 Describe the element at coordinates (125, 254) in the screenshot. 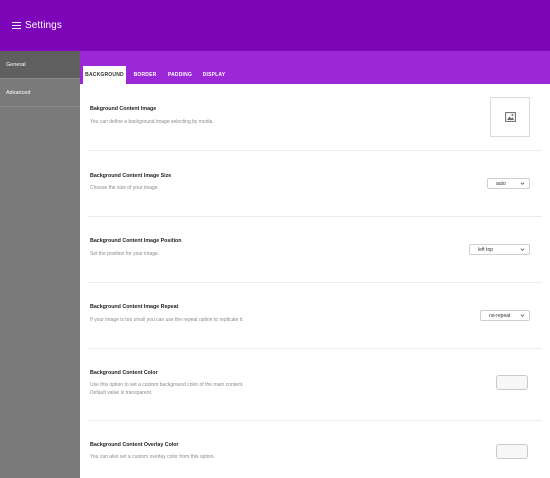

I see `setting-description: Set the position for your image.` at that location.